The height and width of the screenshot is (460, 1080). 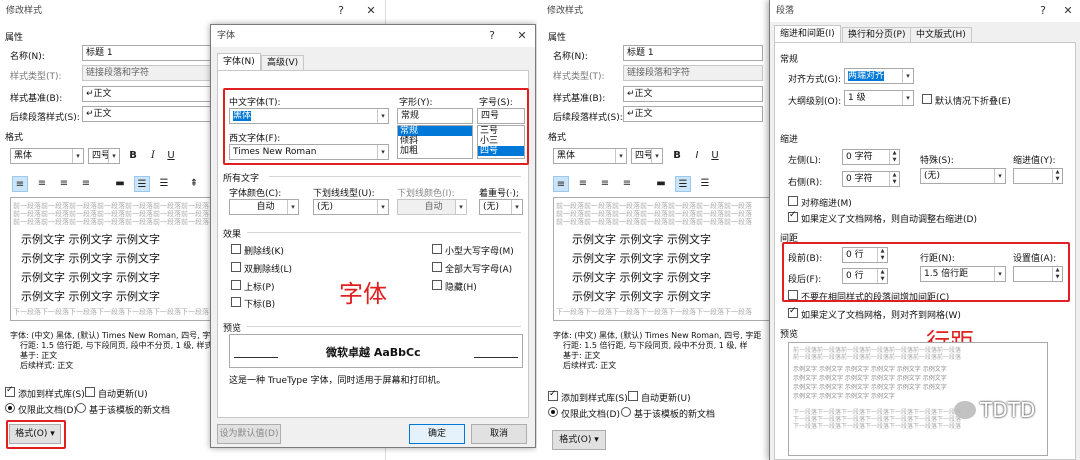 What do you see at coordinates (264, 207) in the screenshot?
I see `font-color-select: 自动 ▾` at bounding box center [264, 207].